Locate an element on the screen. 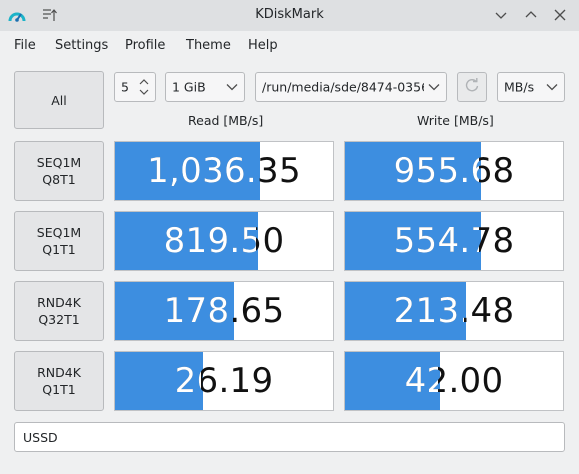 Image resolution: width=579 pixels, height=474 pixels. runs-value: 5 is located at coordinates (125, 87).